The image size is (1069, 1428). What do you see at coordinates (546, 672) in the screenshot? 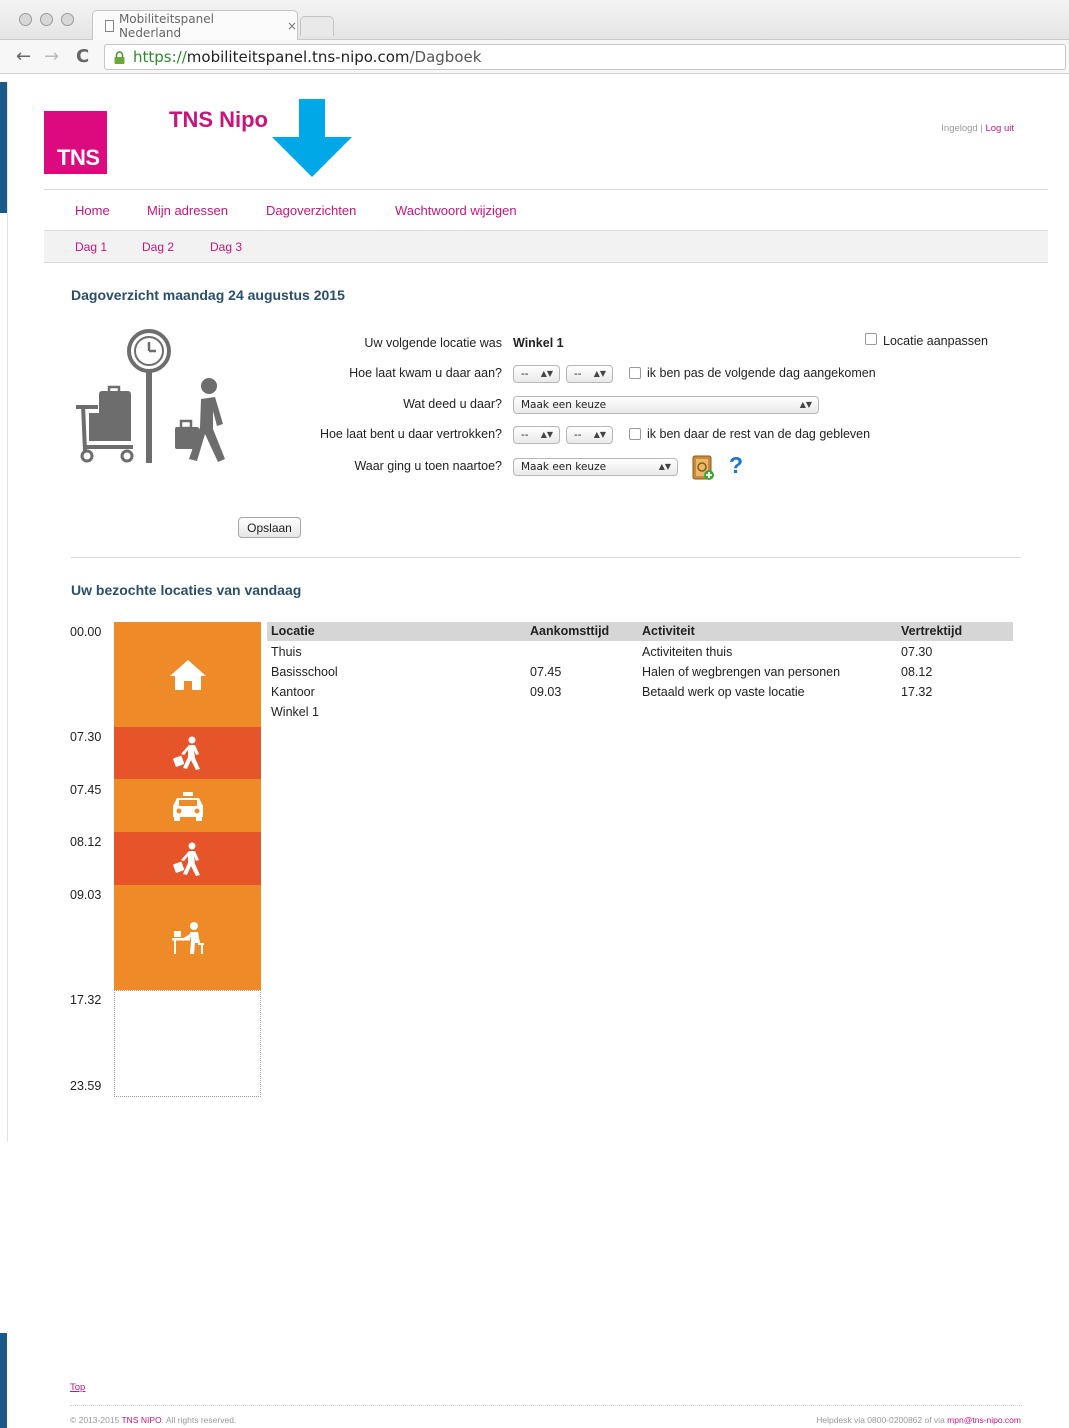
I see `cell-arrival: 07.45` at bounding box center [546, 672].